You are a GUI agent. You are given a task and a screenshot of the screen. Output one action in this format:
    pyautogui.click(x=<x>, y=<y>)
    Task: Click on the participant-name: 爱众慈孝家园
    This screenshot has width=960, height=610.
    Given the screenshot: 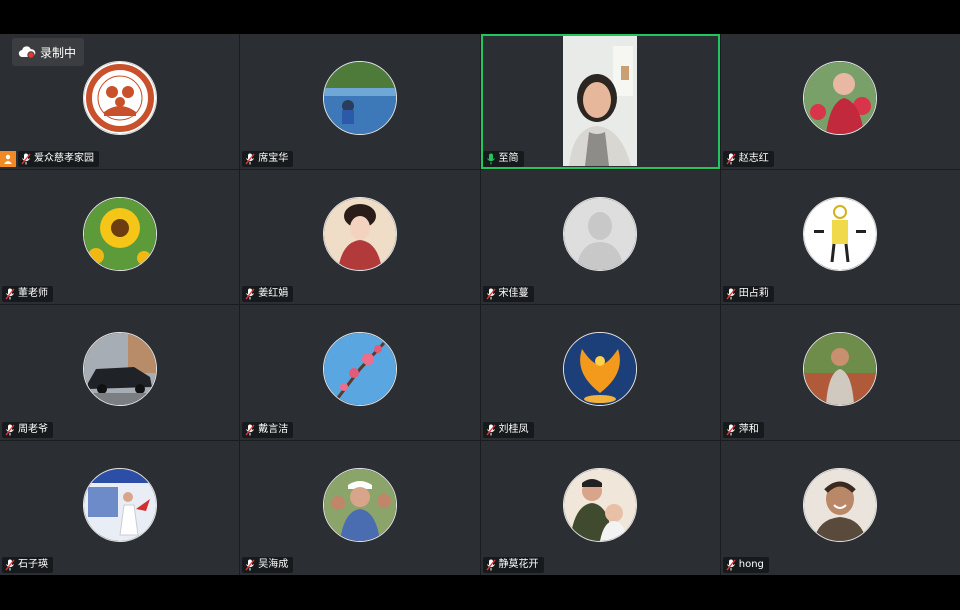 What is the action you would take?
    pyautogui.click(x=64, y=158)
    